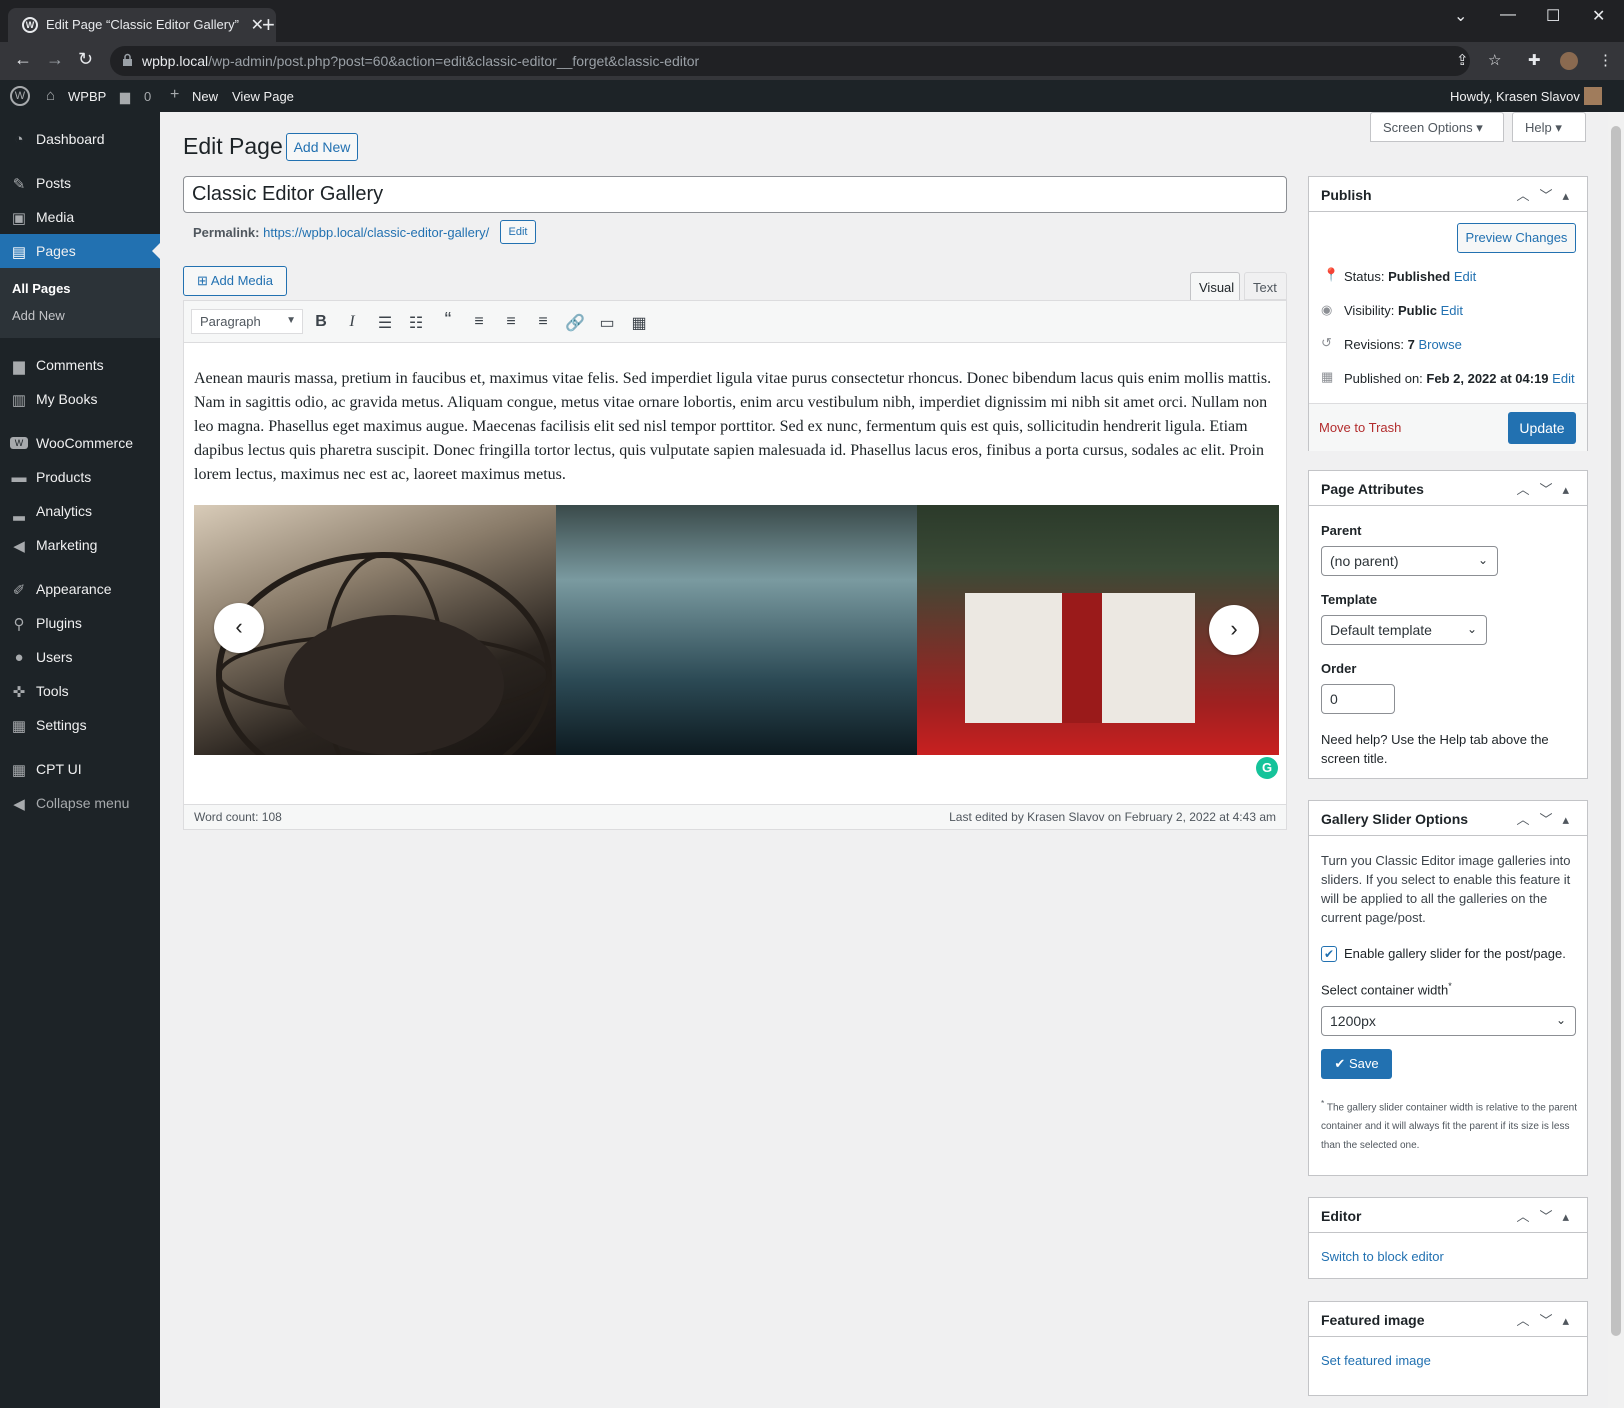  What do you see at coordinates (19, 184) in the screenshot?
I see `pin-icon: ✎` at bounding box center [19, 184].